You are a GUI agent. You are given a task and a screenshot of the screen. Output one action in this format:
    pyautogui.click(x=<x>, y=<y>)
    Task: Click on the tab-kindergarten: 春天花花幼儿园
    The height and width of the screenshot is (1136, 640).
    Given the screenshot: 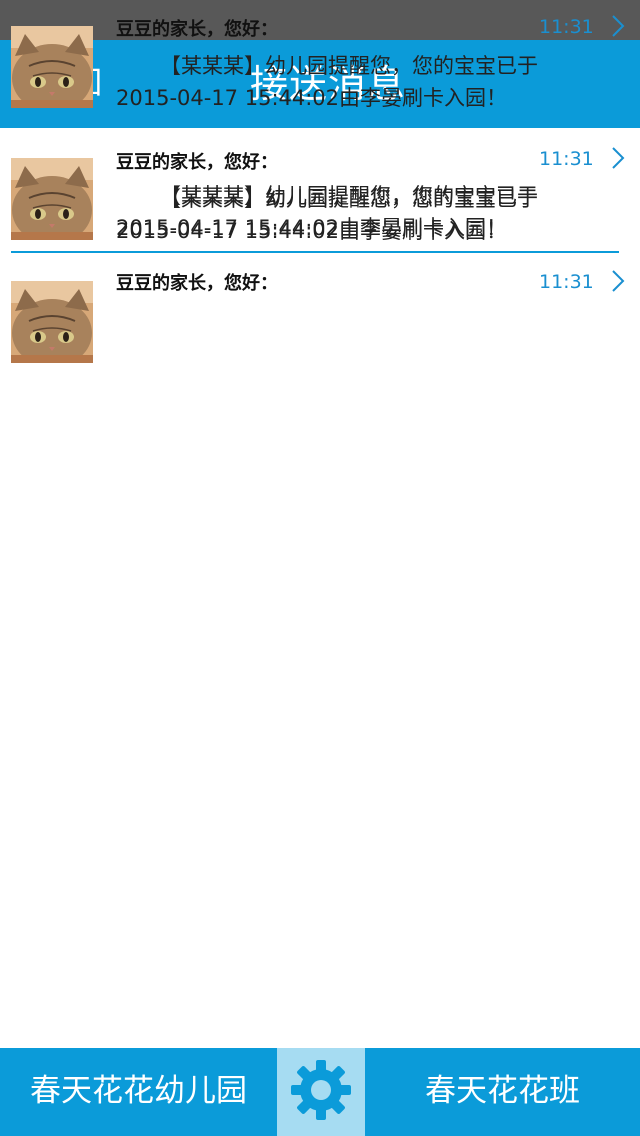 What is the action you would take?
    pyautogui.click(x=138, y=1092)
    